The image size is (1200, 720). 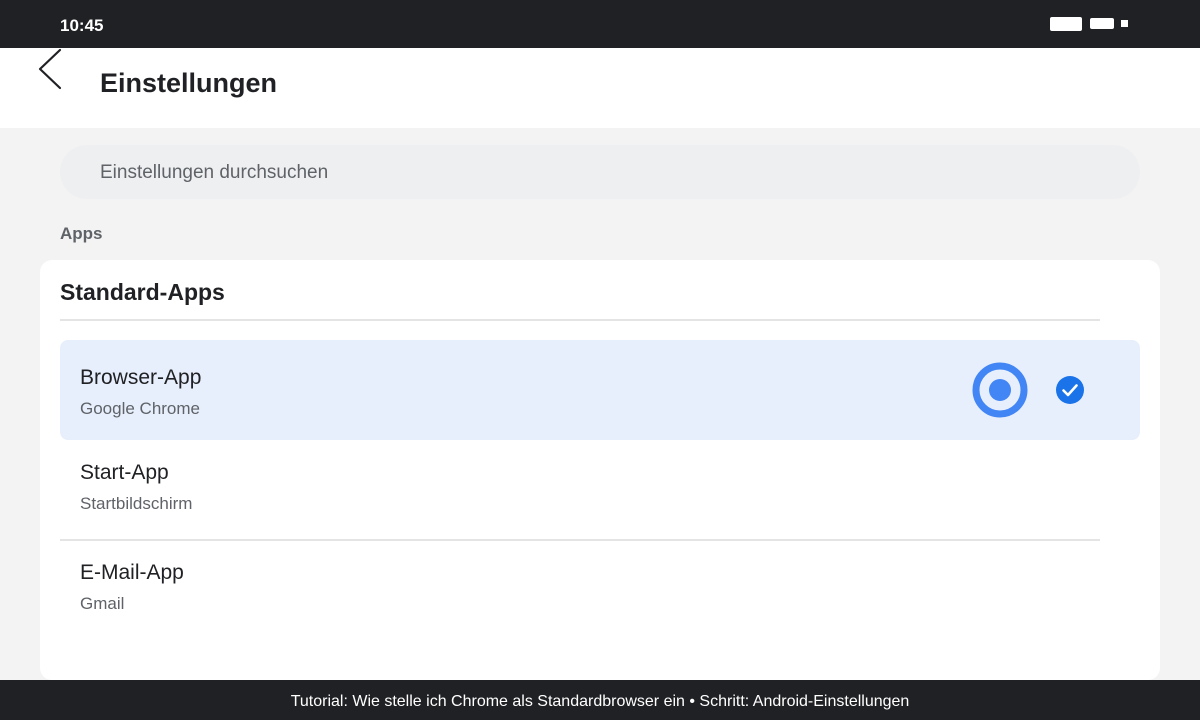 What do you see at coordinates (124, 472) in the screenshot?
I see `list-item-title: Start-App` at bounding box center [124, 472].